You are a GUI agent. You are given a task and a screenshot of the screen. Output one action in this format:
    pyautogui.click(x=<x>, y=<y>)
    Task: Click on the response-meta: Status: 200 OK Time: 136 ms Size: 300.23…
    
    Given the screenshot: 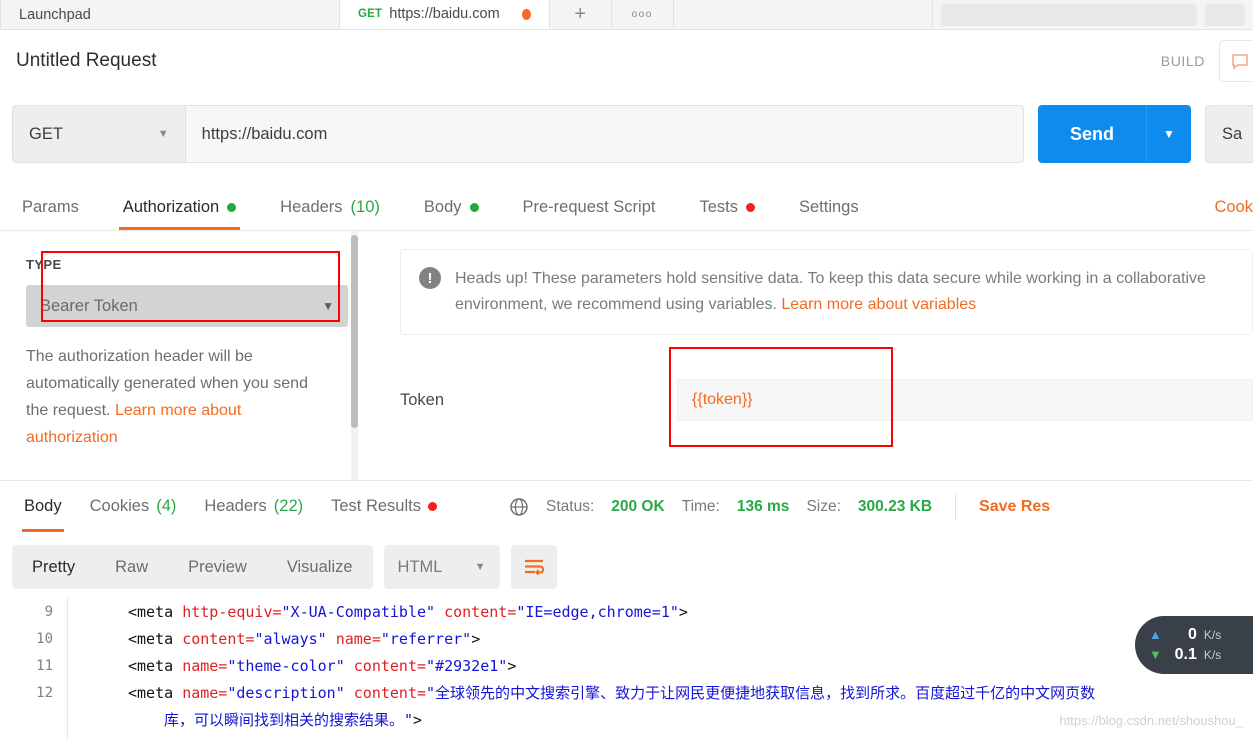 What is the action you would take?
    pyautogui.click(x=779, y=506)
    